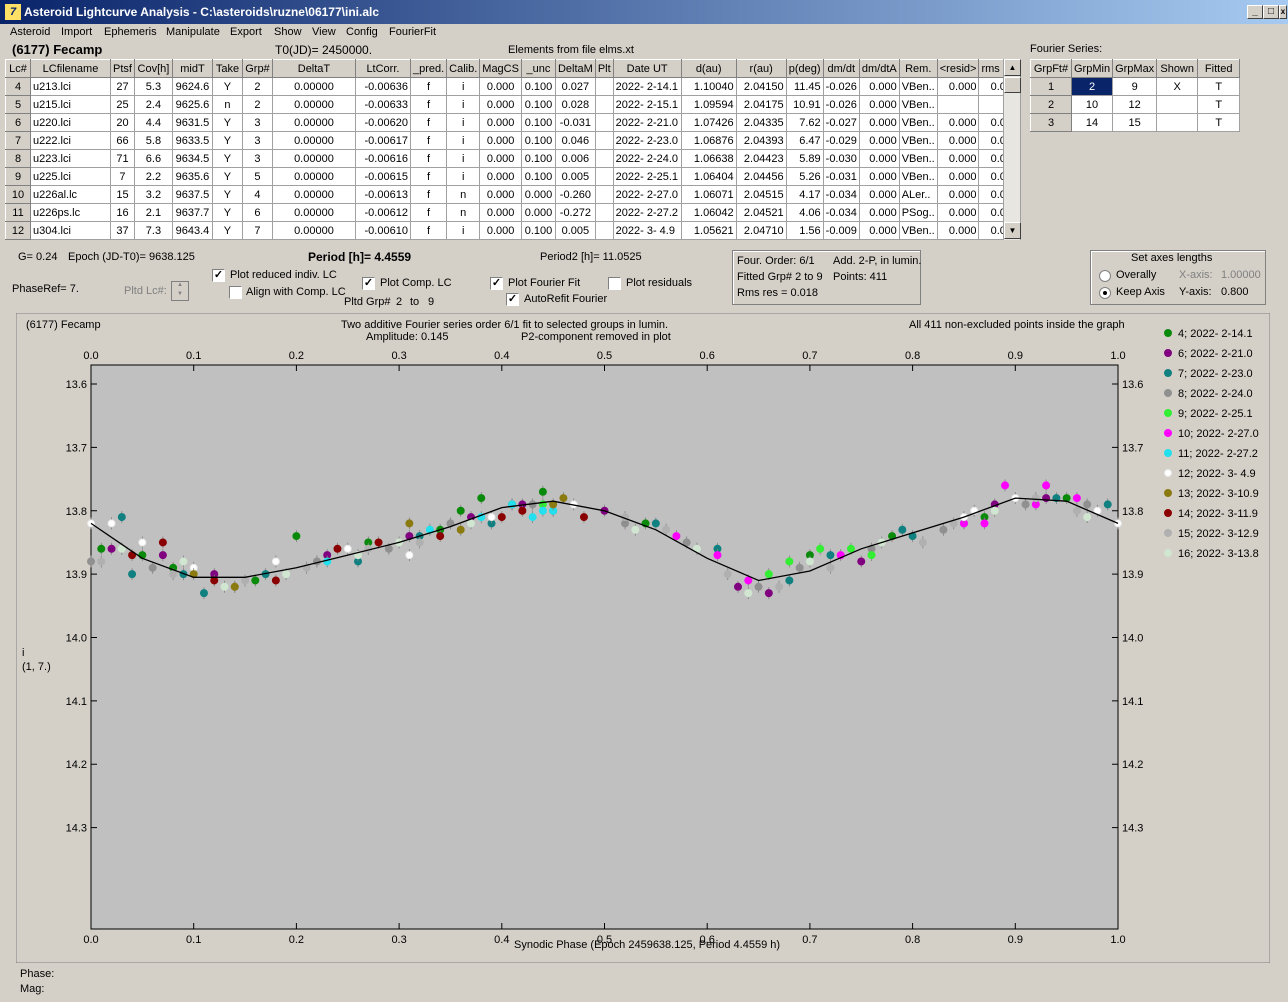 The width and height of the screenshot is (1288, 1002). Describe the element at coordinates (761, 158) in the screenshot. I see `table-cell: 2.04423` at that location.